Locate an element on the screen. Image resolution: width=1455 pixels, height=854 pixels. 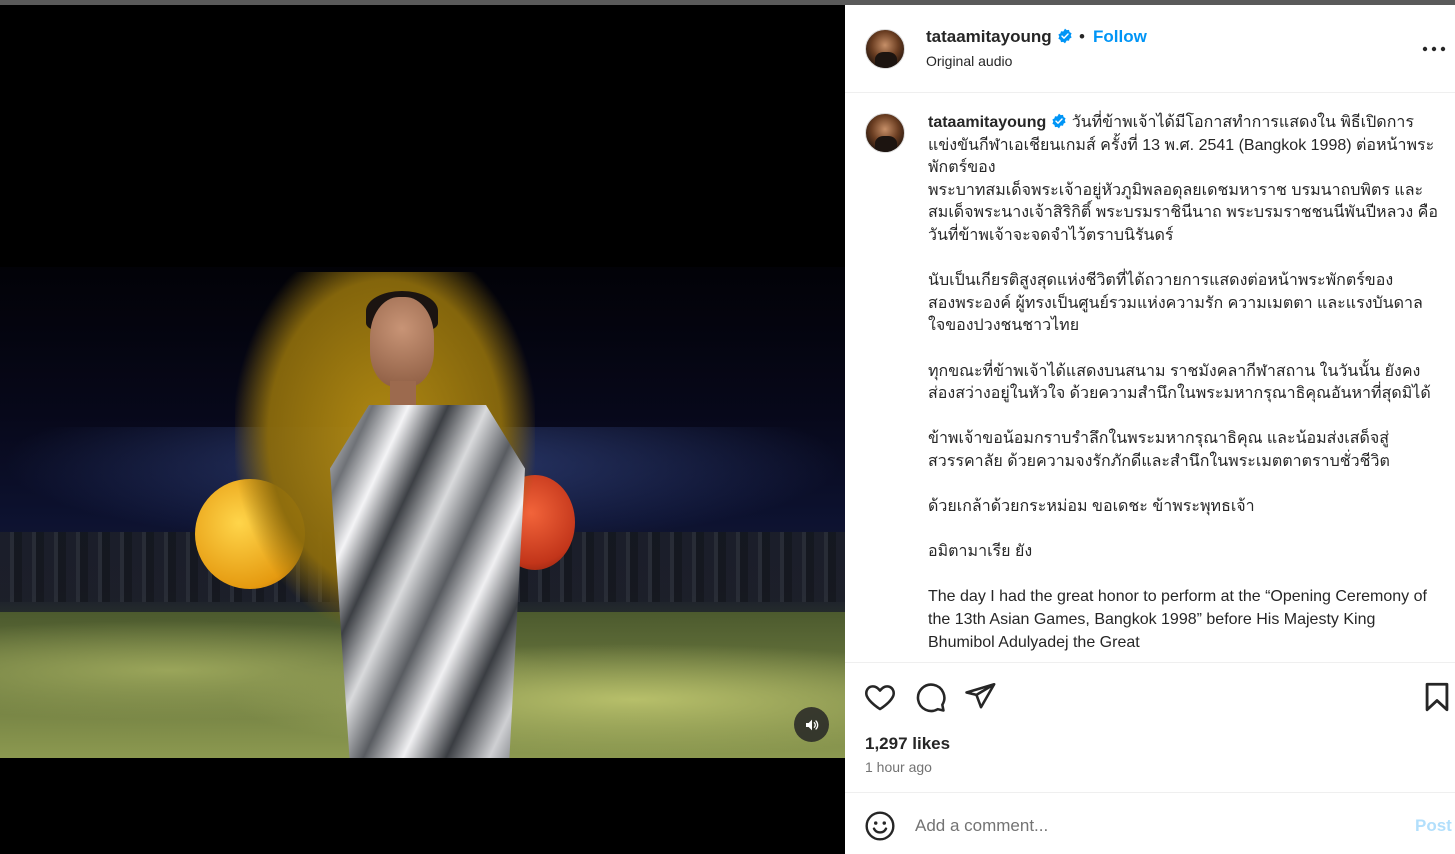
caption-username: tataamitayoung is located at coordinates (987, 122).